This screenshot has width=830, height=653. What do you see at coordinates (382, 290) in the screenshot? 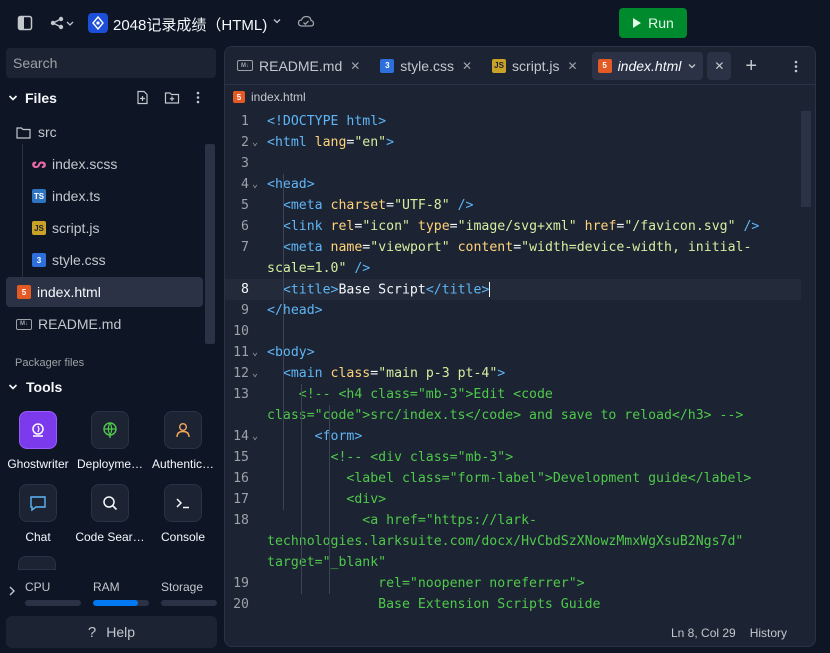
I see `code-token: Base Script` at bounding box center [382, 290].